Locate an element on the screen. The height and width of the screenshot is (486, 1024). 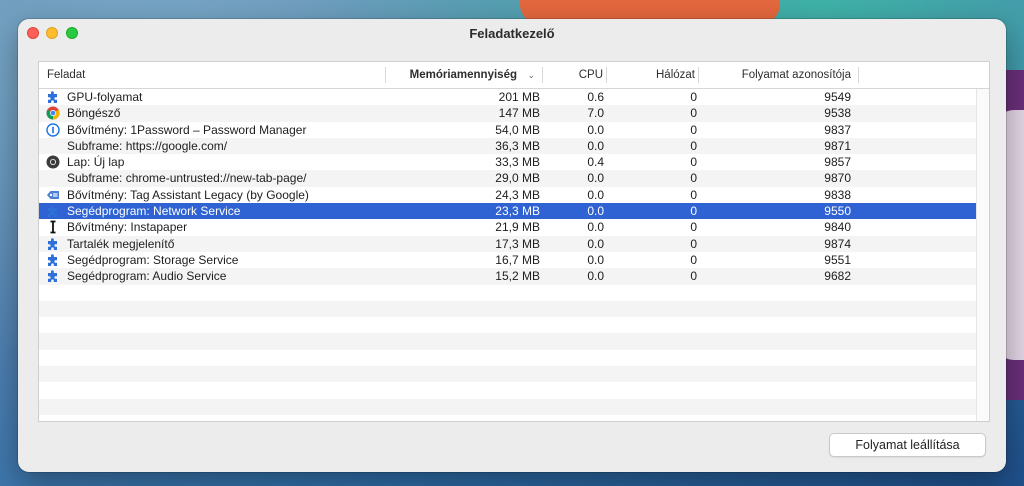
cell-memory: 23,3 MB is located at coordinates (517, 211).